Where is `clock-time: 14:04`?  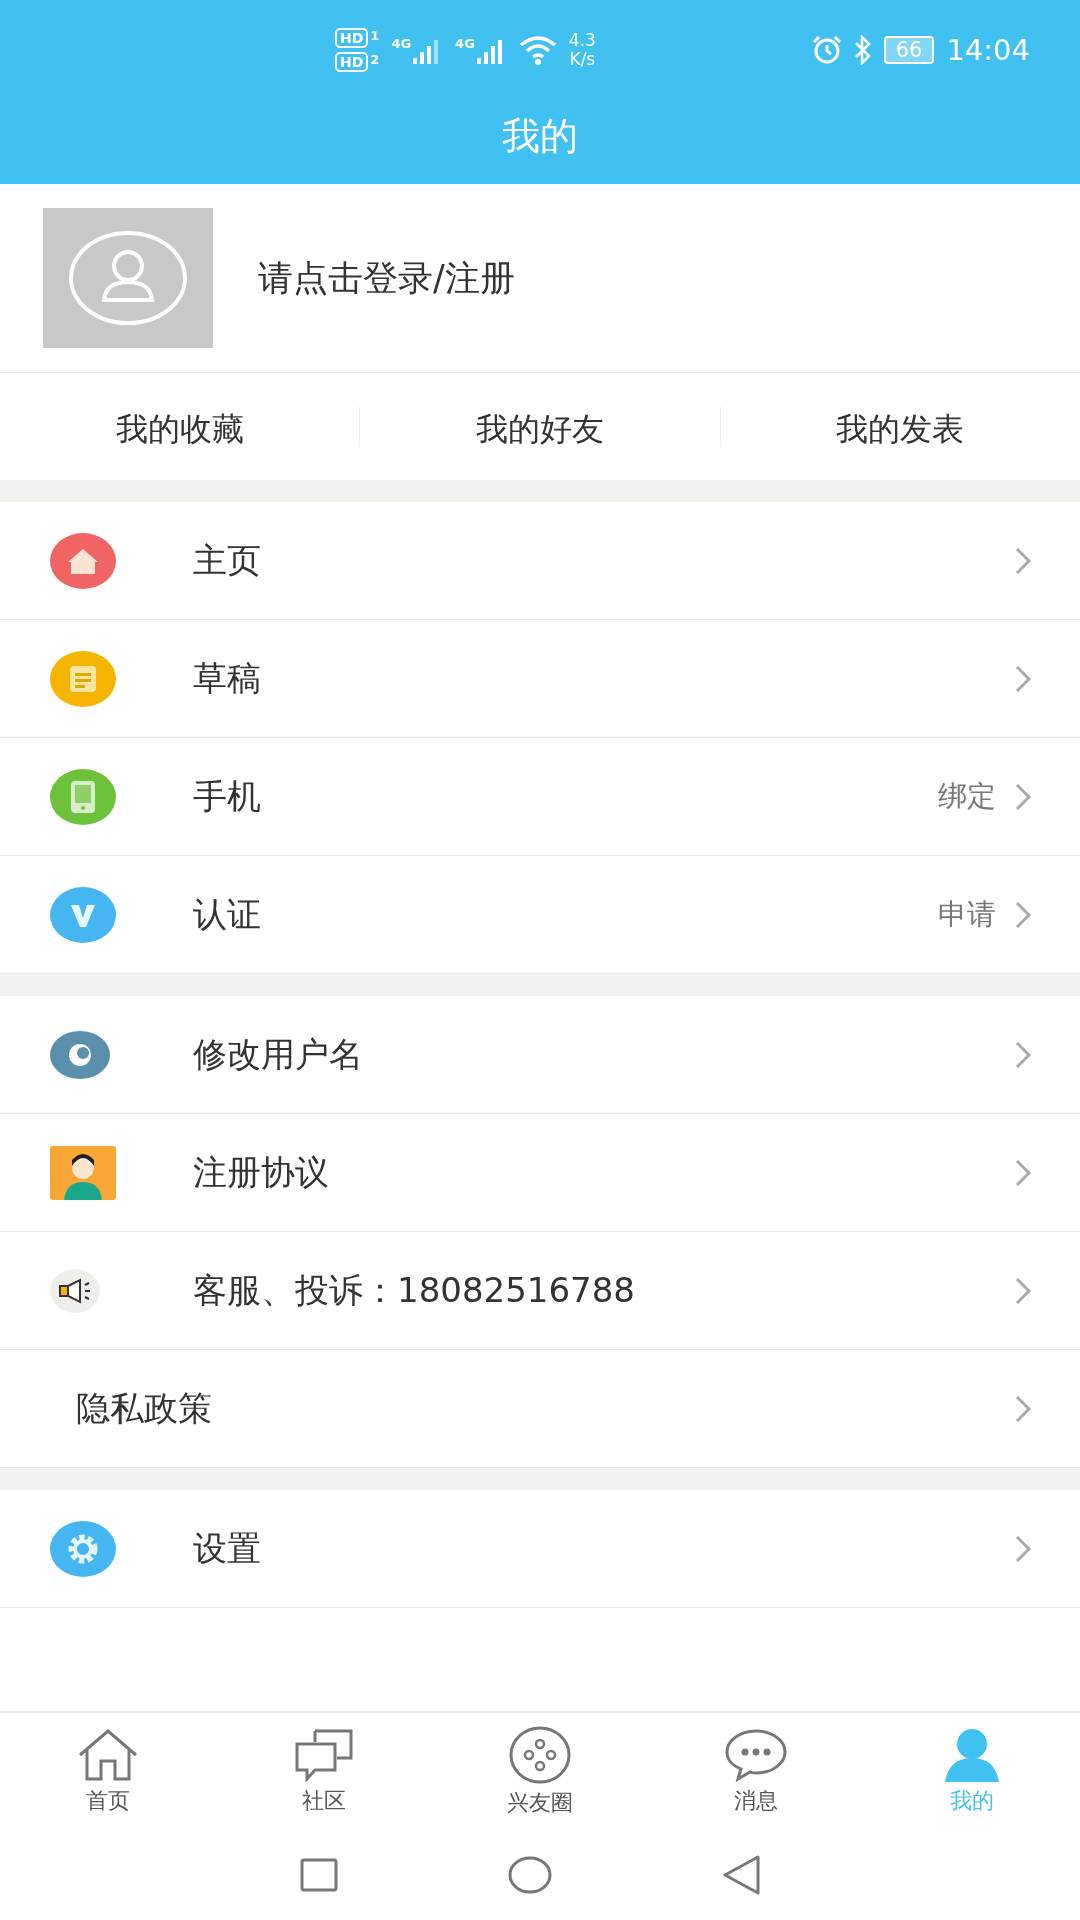 clock-time: 14:04 is located at coordinates (988, 50).